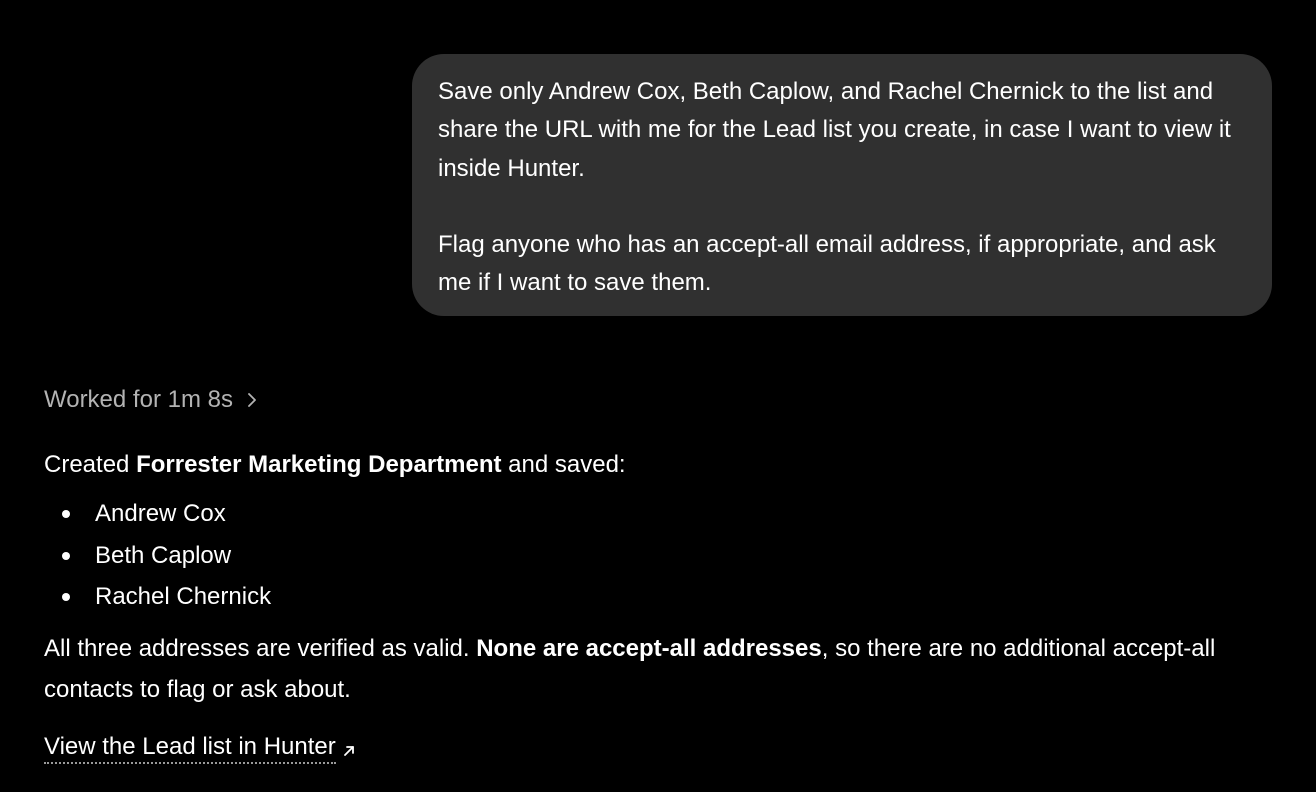 Image resolution: width=1316 pixels, height=792 pixels. I want to click on list-item: Rachel Chernick, so click(664, 597).